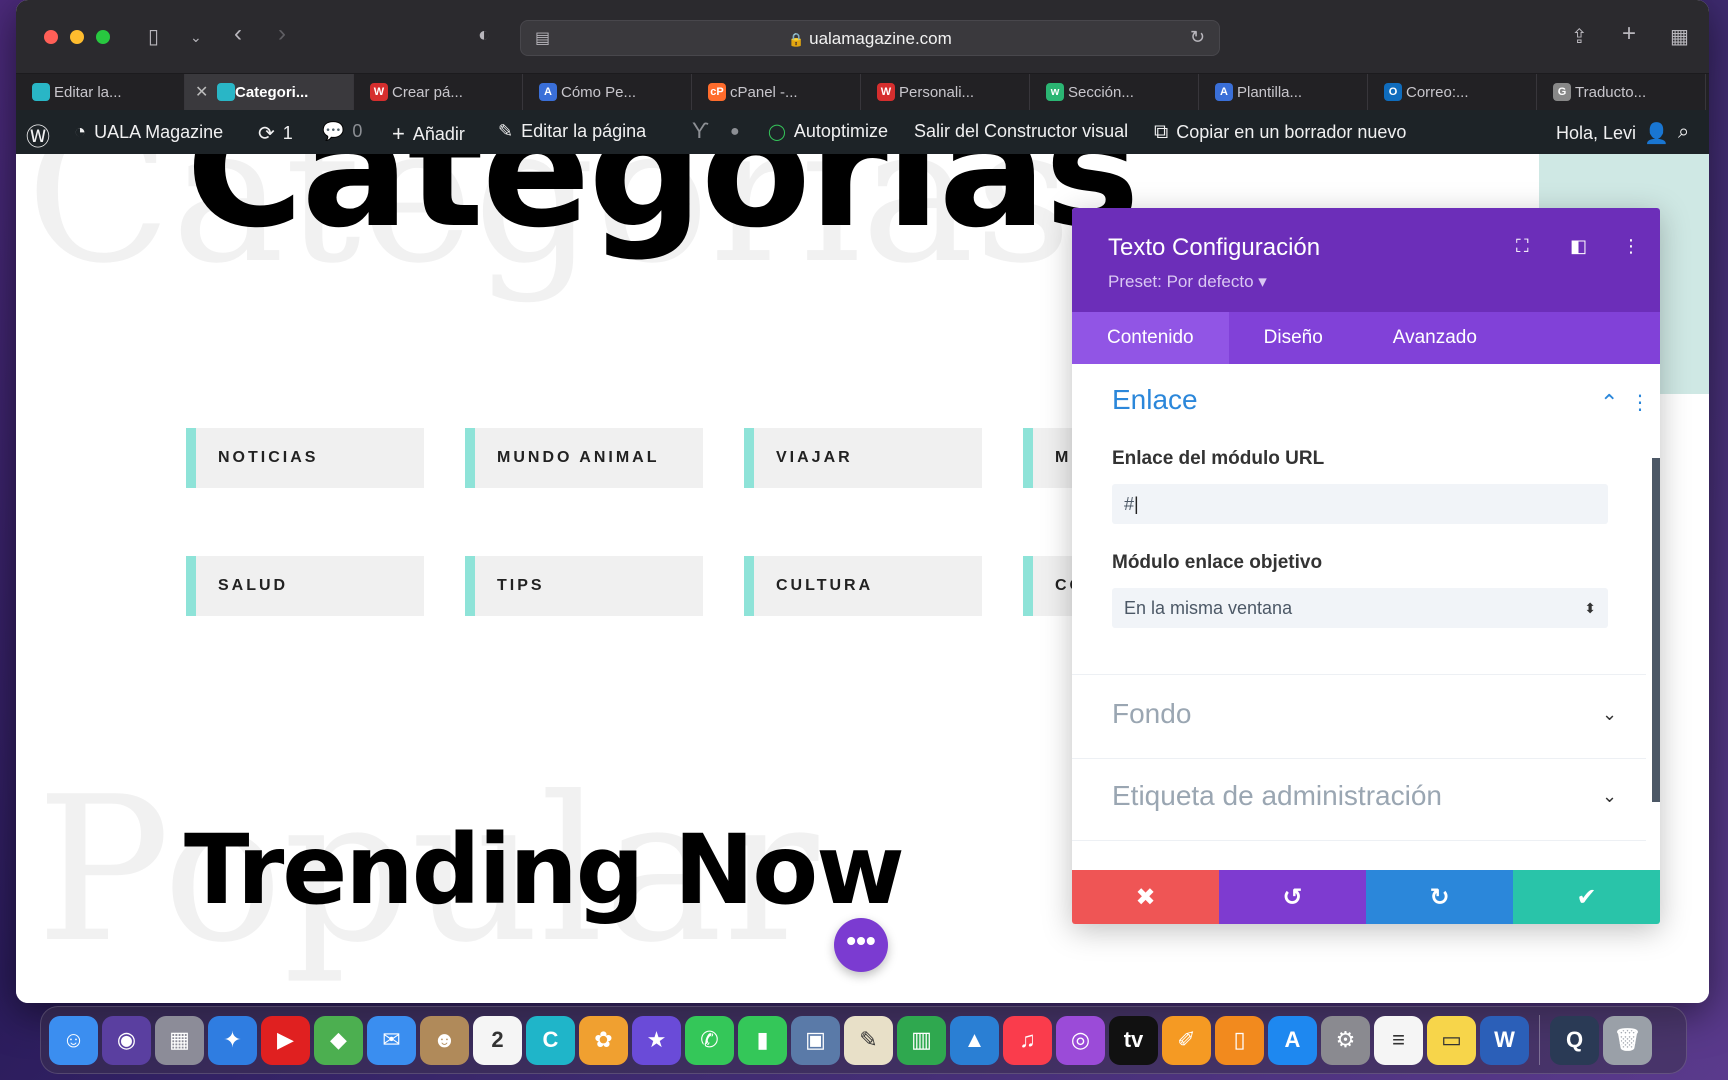 This screenshot has height=1080, width=1728. I want to click on youtube-icon: ▶, so click(285, 1040).